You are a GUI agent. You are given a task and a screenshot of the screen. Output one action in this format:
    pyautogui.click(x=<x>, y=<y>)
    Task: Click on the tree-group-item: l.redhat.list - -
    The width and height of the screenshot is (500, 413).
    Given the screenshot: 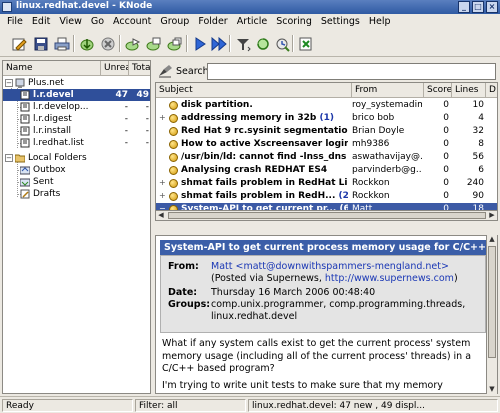 What is the action you would take?
    pyautogui.click(x=76, y=143)
    